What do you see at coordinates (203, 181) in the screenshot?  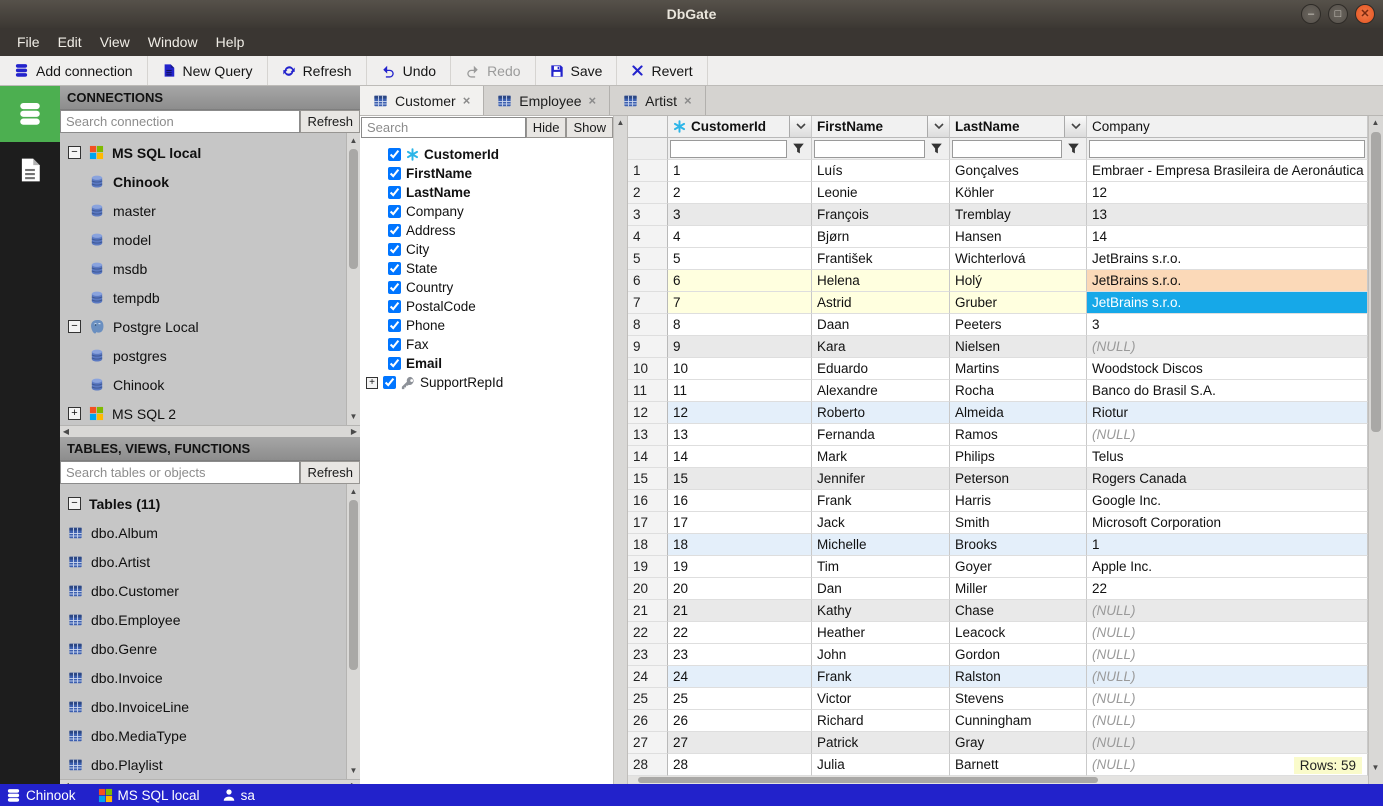 I see `connection-item-chinook: Chinook` at bounding box center [203, 181].